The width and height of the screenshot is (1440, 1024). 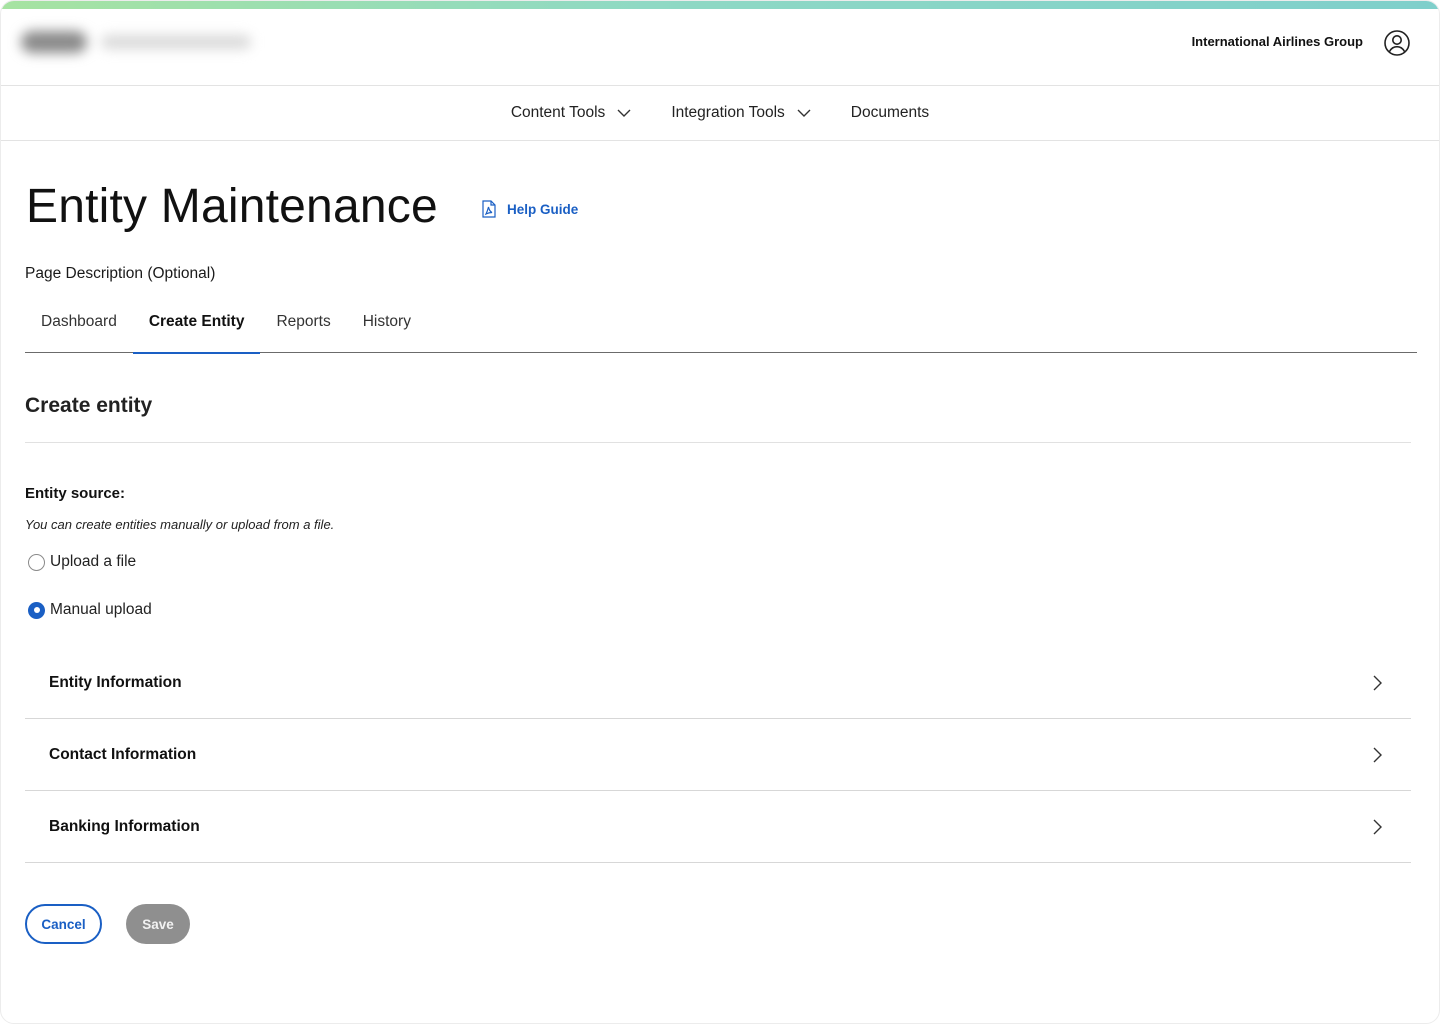 What do you see at coordinates (124, 826) in the screenshot?
I see `accordion-label: Banking Information` at bounding box center [124, 826].